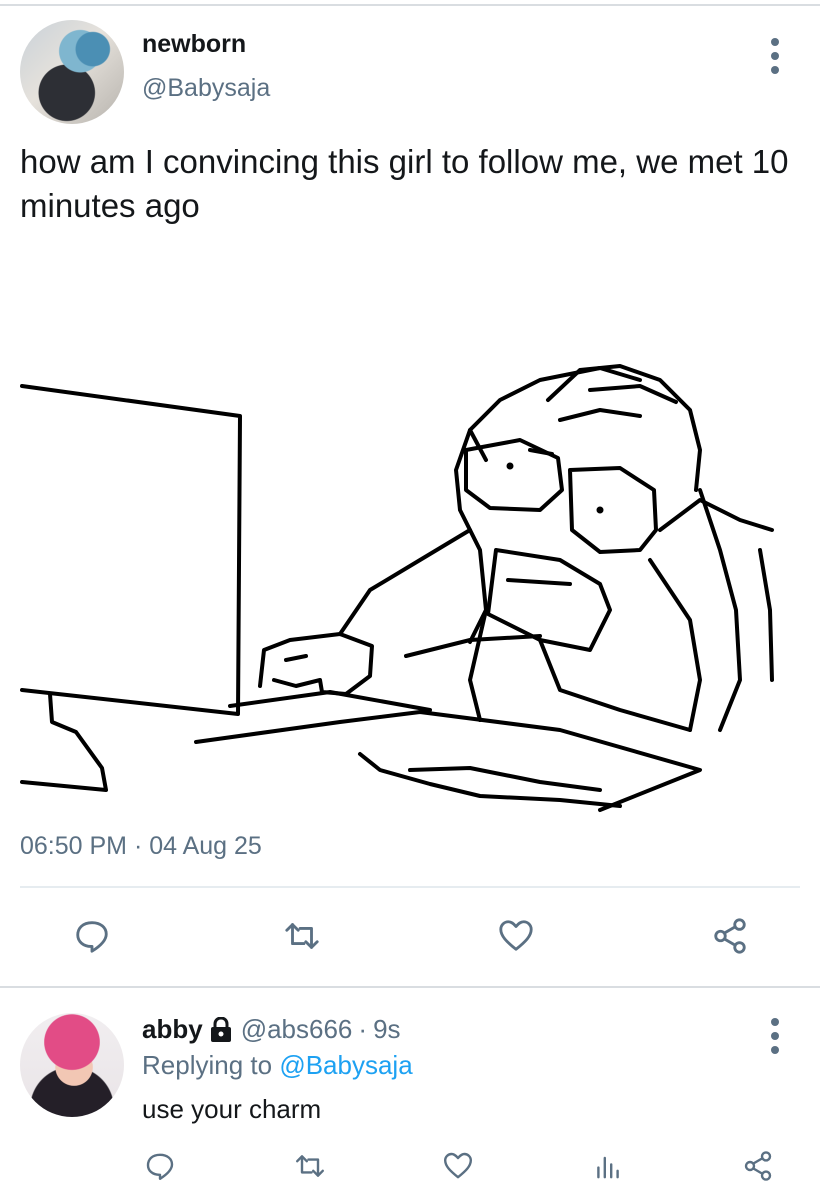 This screenshot has height=1200, width=820. Describe the element at coordinates (194, 44) in the screenshot. I see `author-name: newborn` at that location.